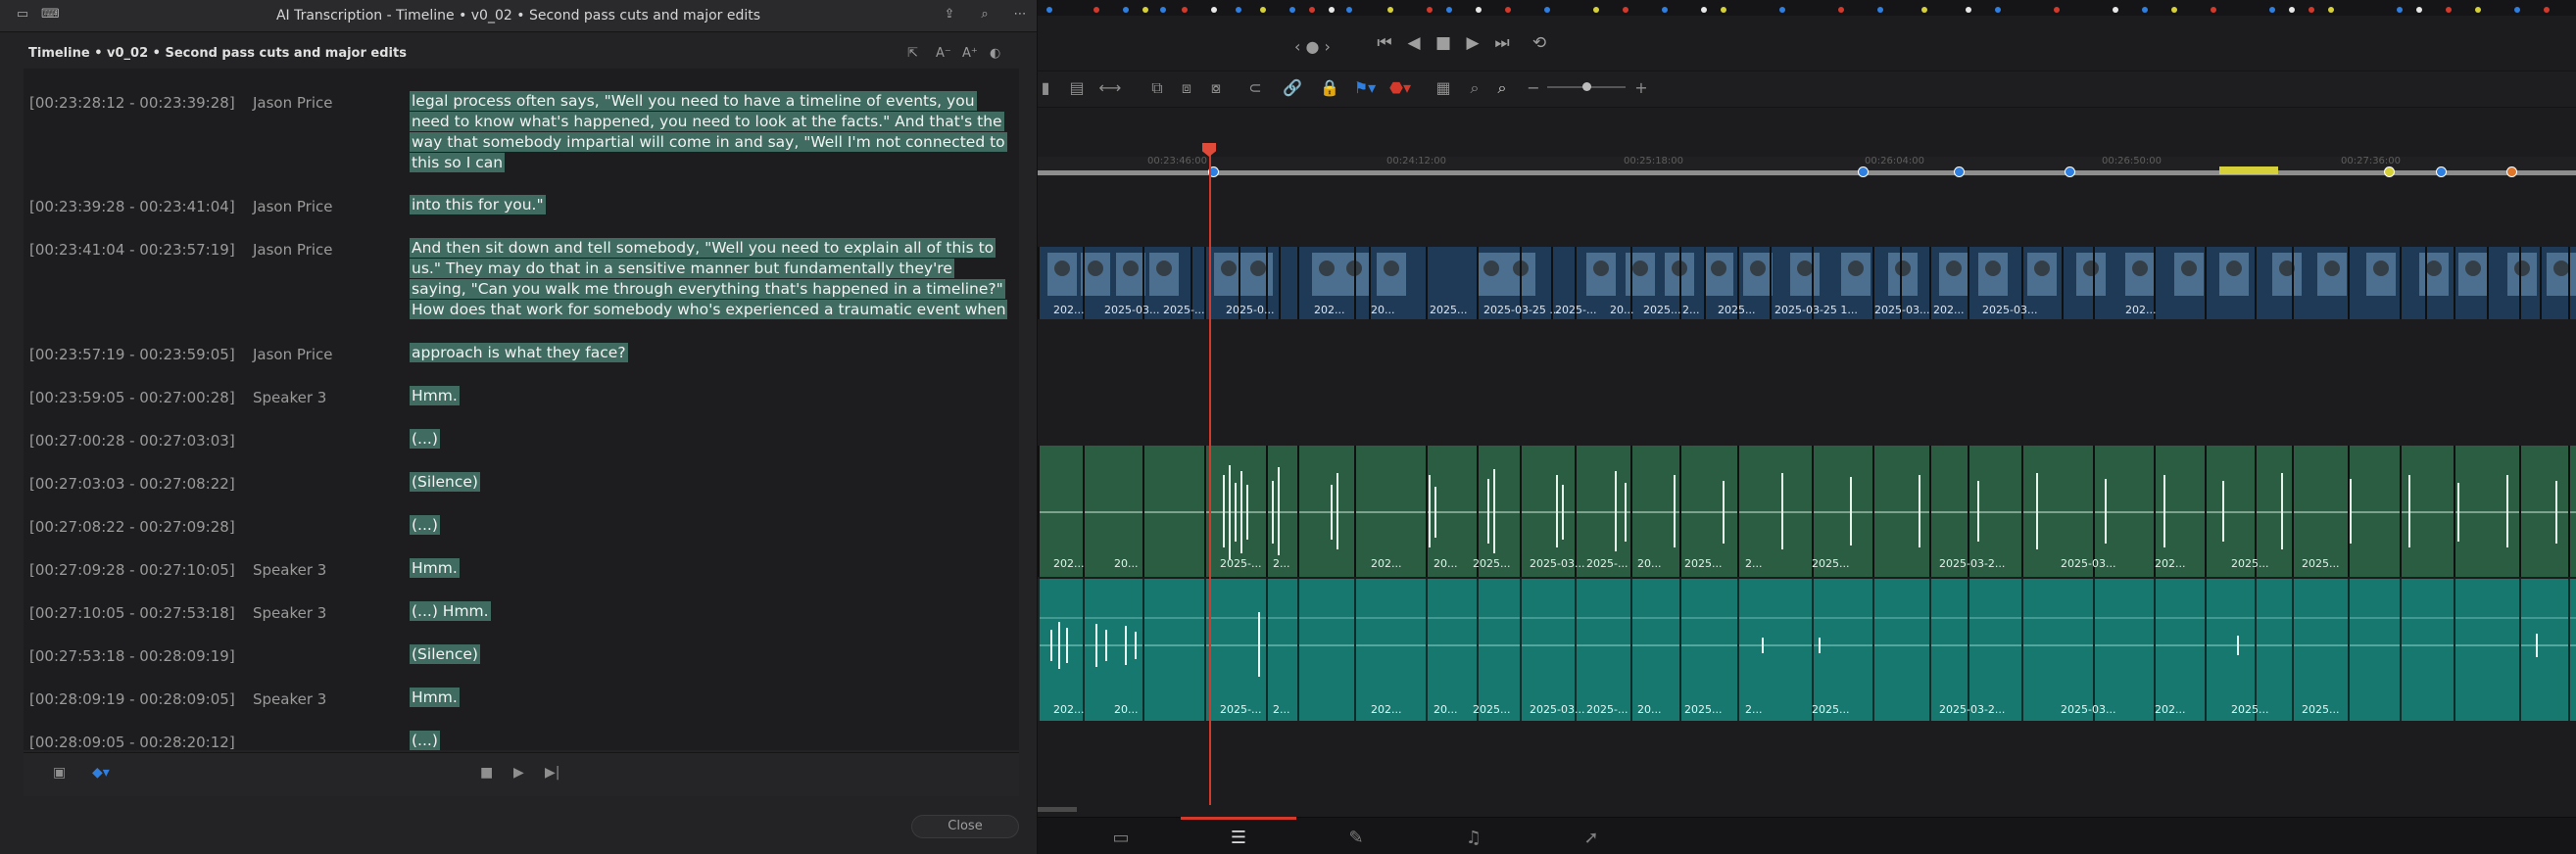  Describe the element at coordinates (1110, 87) in the screenshot. I see `dynamic-trim-icon: ⟷` at that location.